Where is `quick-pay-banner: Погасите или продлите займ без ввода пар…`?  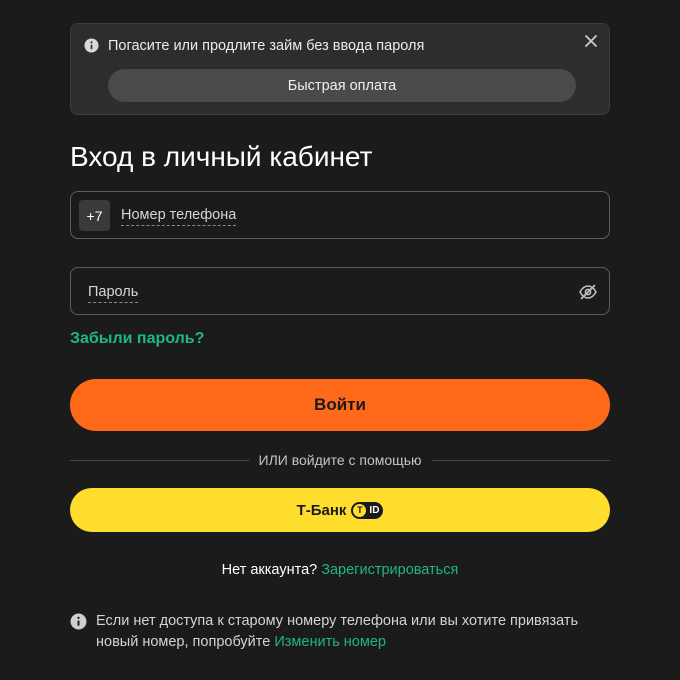 quick-pay-banner: Погасите или продлите займ без ввода пар… is located at coordinates (340, 69).